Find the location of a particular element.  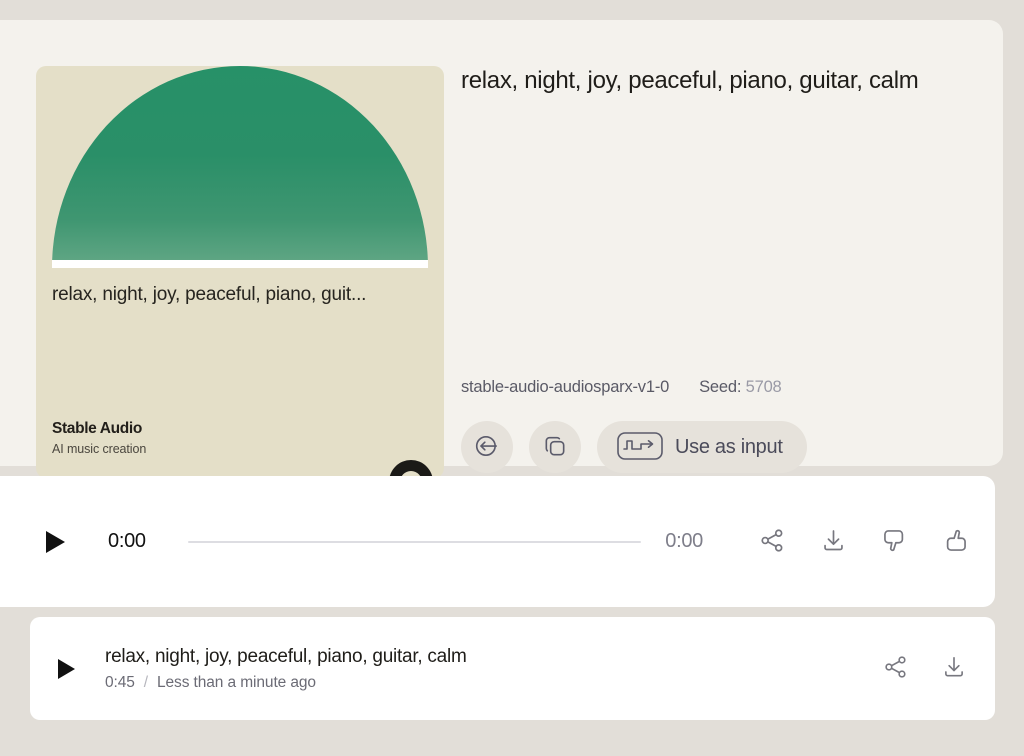

track-subtitle: 0:45 / Less than a minute ago is located at coordinates (494, 683).